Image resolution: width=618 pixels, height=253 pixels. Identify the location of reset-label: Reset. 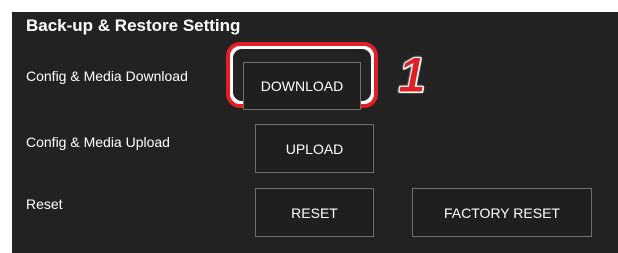
(44, 204).